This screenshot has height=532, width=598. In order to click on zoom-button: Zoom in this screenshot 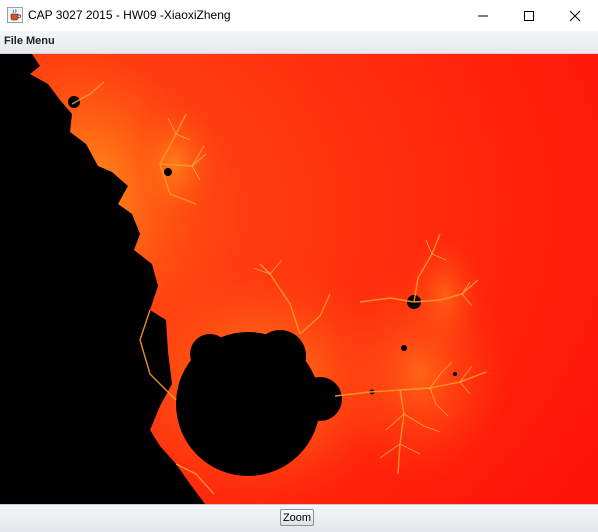, I will do `click(297, 517)`.